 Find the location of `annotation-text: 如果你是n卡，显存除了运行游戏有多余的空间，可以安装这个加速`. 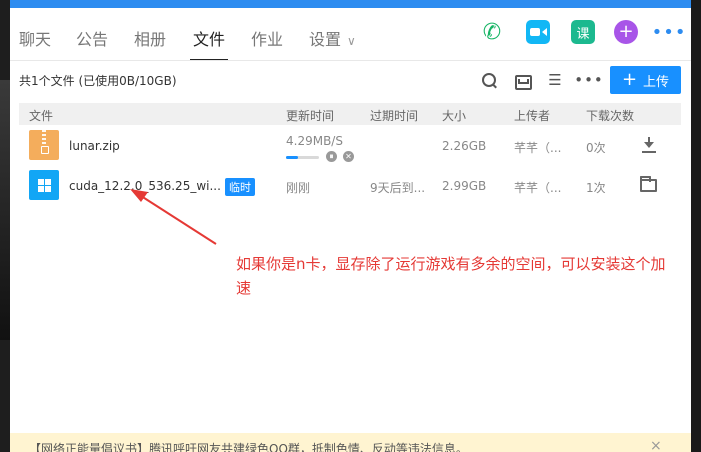

annotation-text: 如果你是n卡，显存除了运行游戏有多余的空间，可以安装这个加速 is located at coordinates (451, 276).